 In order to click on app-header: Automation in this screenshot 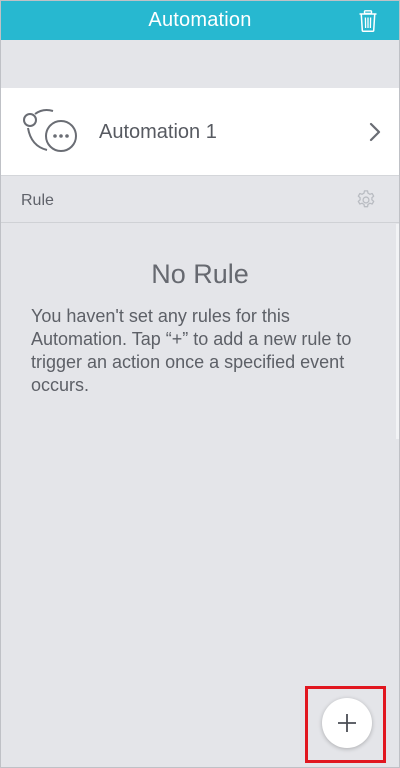, I will do `click(200, 20)`.